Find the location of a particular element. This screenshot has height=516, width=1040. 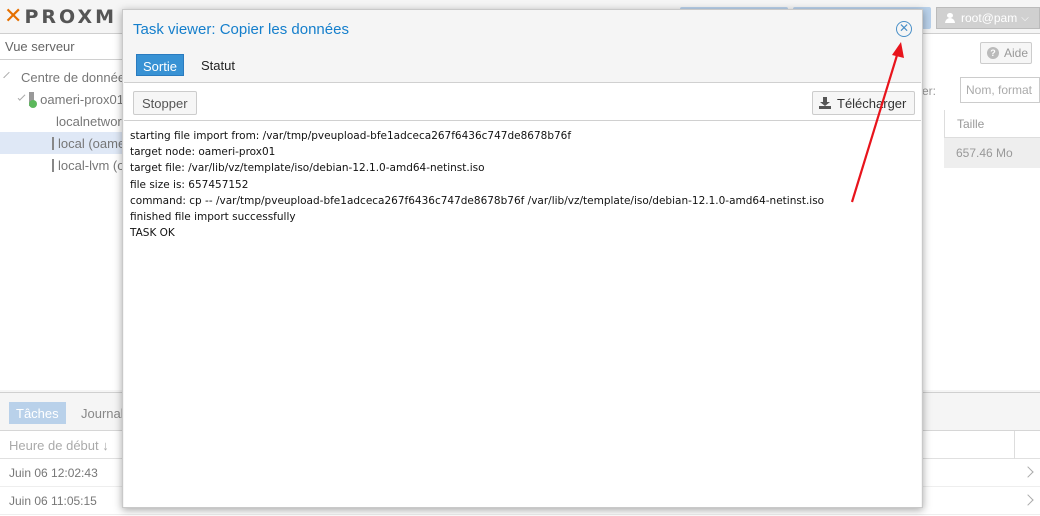

column-divider is located at coordinates (1014, 445).